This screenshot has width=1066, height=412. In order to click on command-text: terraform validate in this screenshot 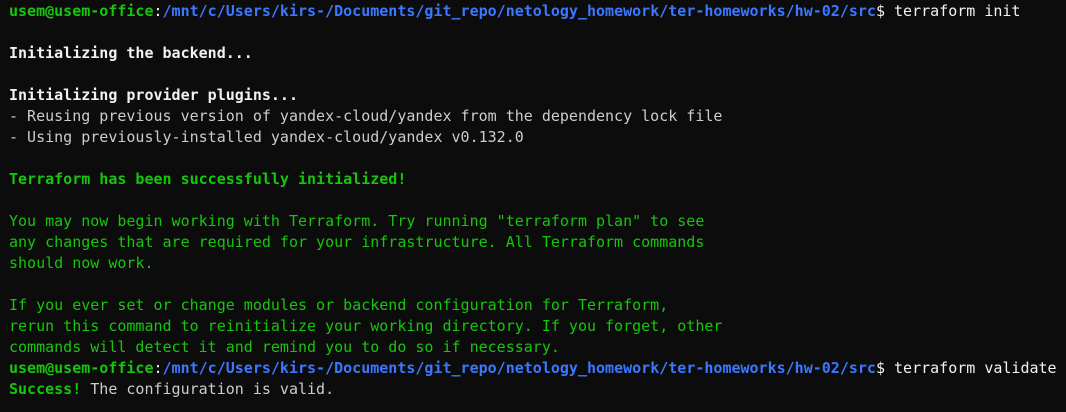, I will do `click(971, 368)`.